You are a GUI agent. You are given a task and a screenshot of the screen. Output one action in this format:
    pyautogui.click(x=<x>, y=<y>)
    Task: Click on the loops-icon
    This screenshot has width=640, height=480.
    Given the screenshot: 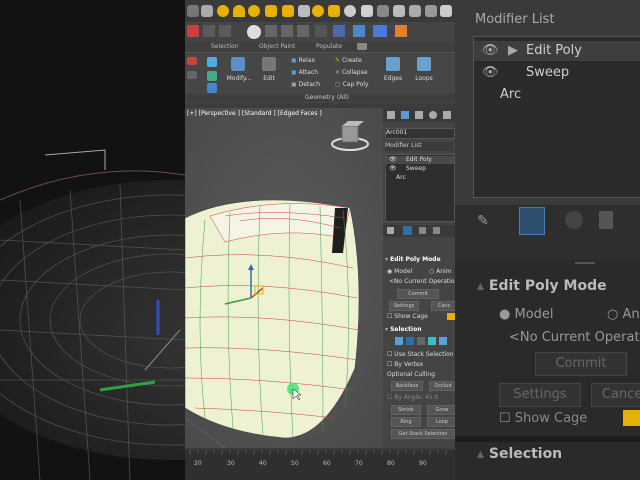 What is the action you would take?
    pyautogui.click(x=424, y=64)
    